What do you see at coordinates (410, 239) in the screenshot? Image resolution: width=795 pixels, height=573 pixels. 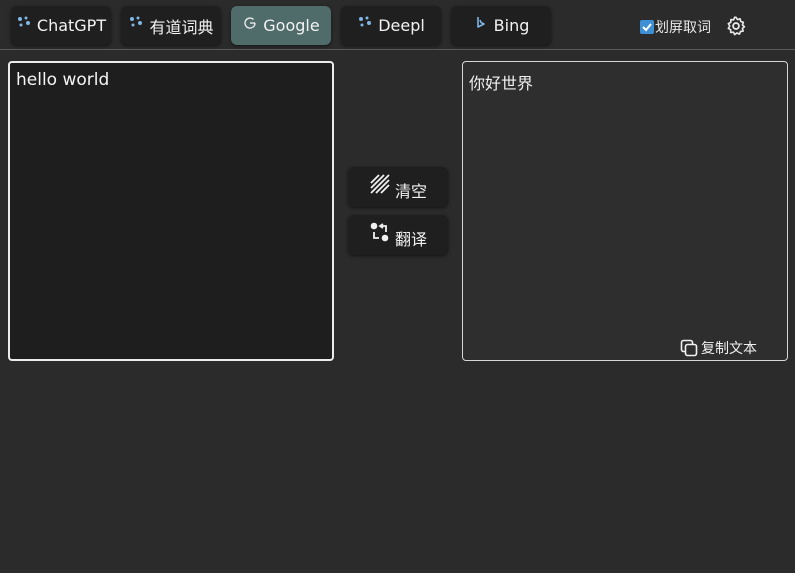 I see `translate-label: 翻译` at bounding box center [410, 239].